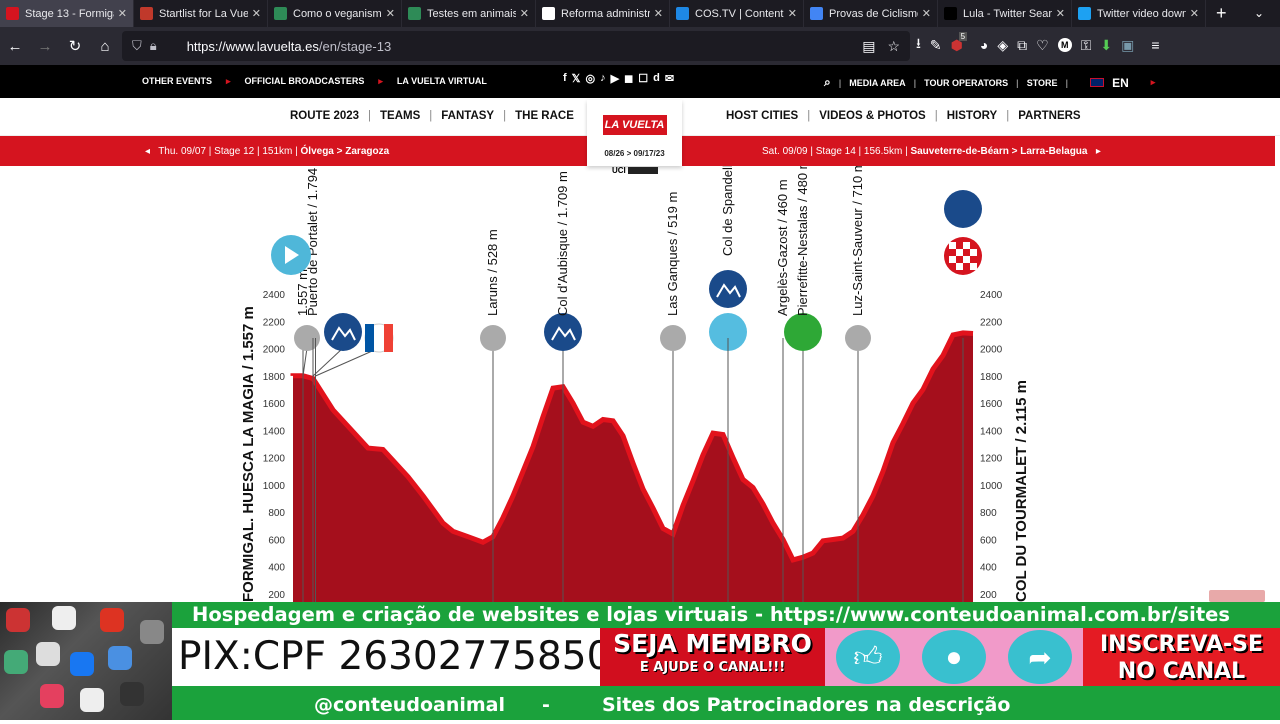 The height and width of the screenshot is (724, 1280). Describe the element at coordinates (972, 116) in the screenshot. I see `nav-item: HISTORY` at that location.